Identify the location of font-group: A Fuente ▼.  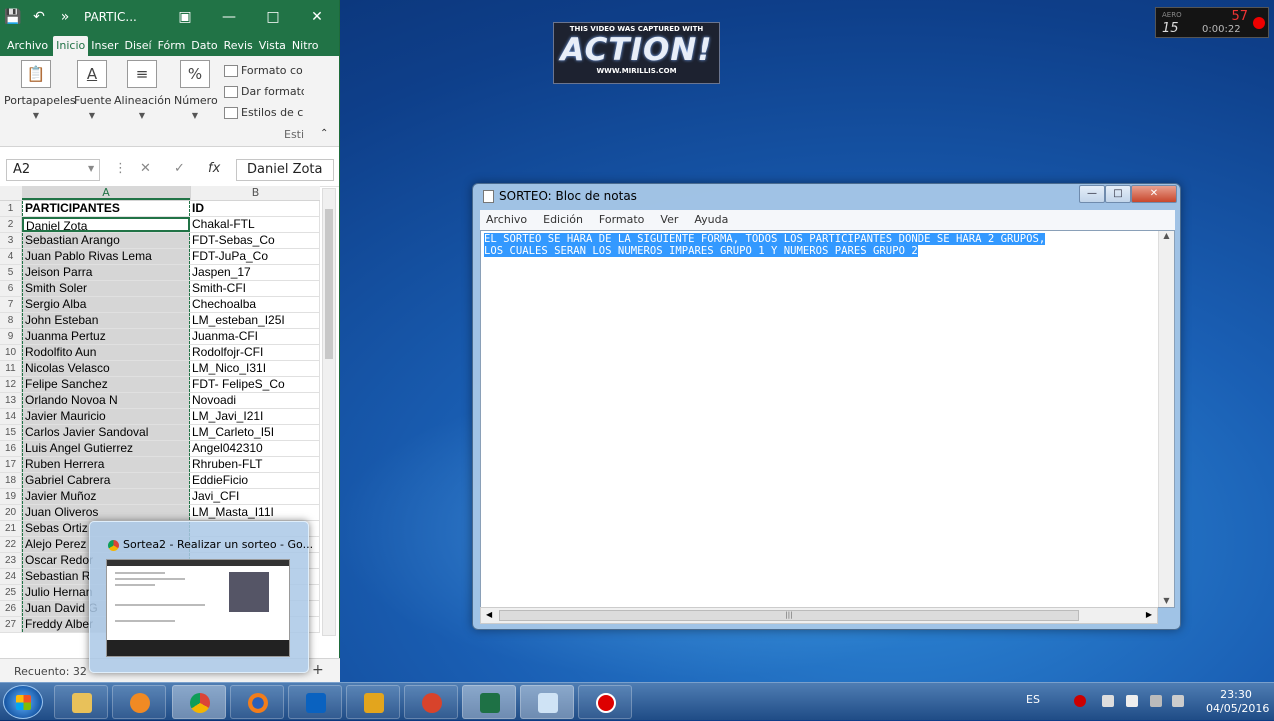
(93, 100).